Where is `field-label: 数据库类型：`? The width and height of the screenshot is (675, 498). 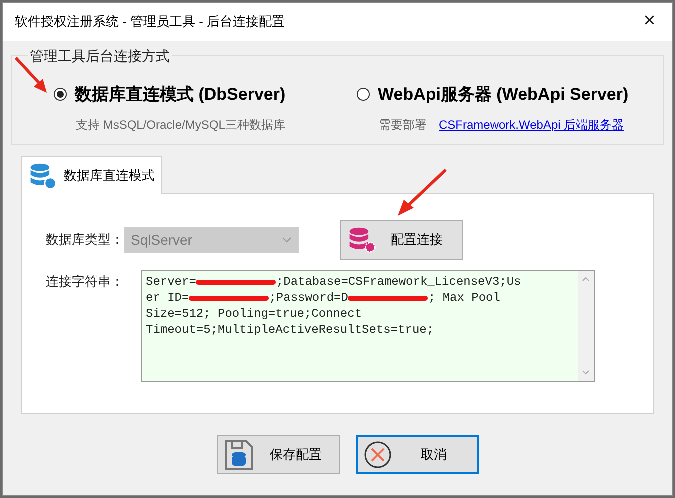 field-label: 数据库类型： is located at coordinates (85, 240).